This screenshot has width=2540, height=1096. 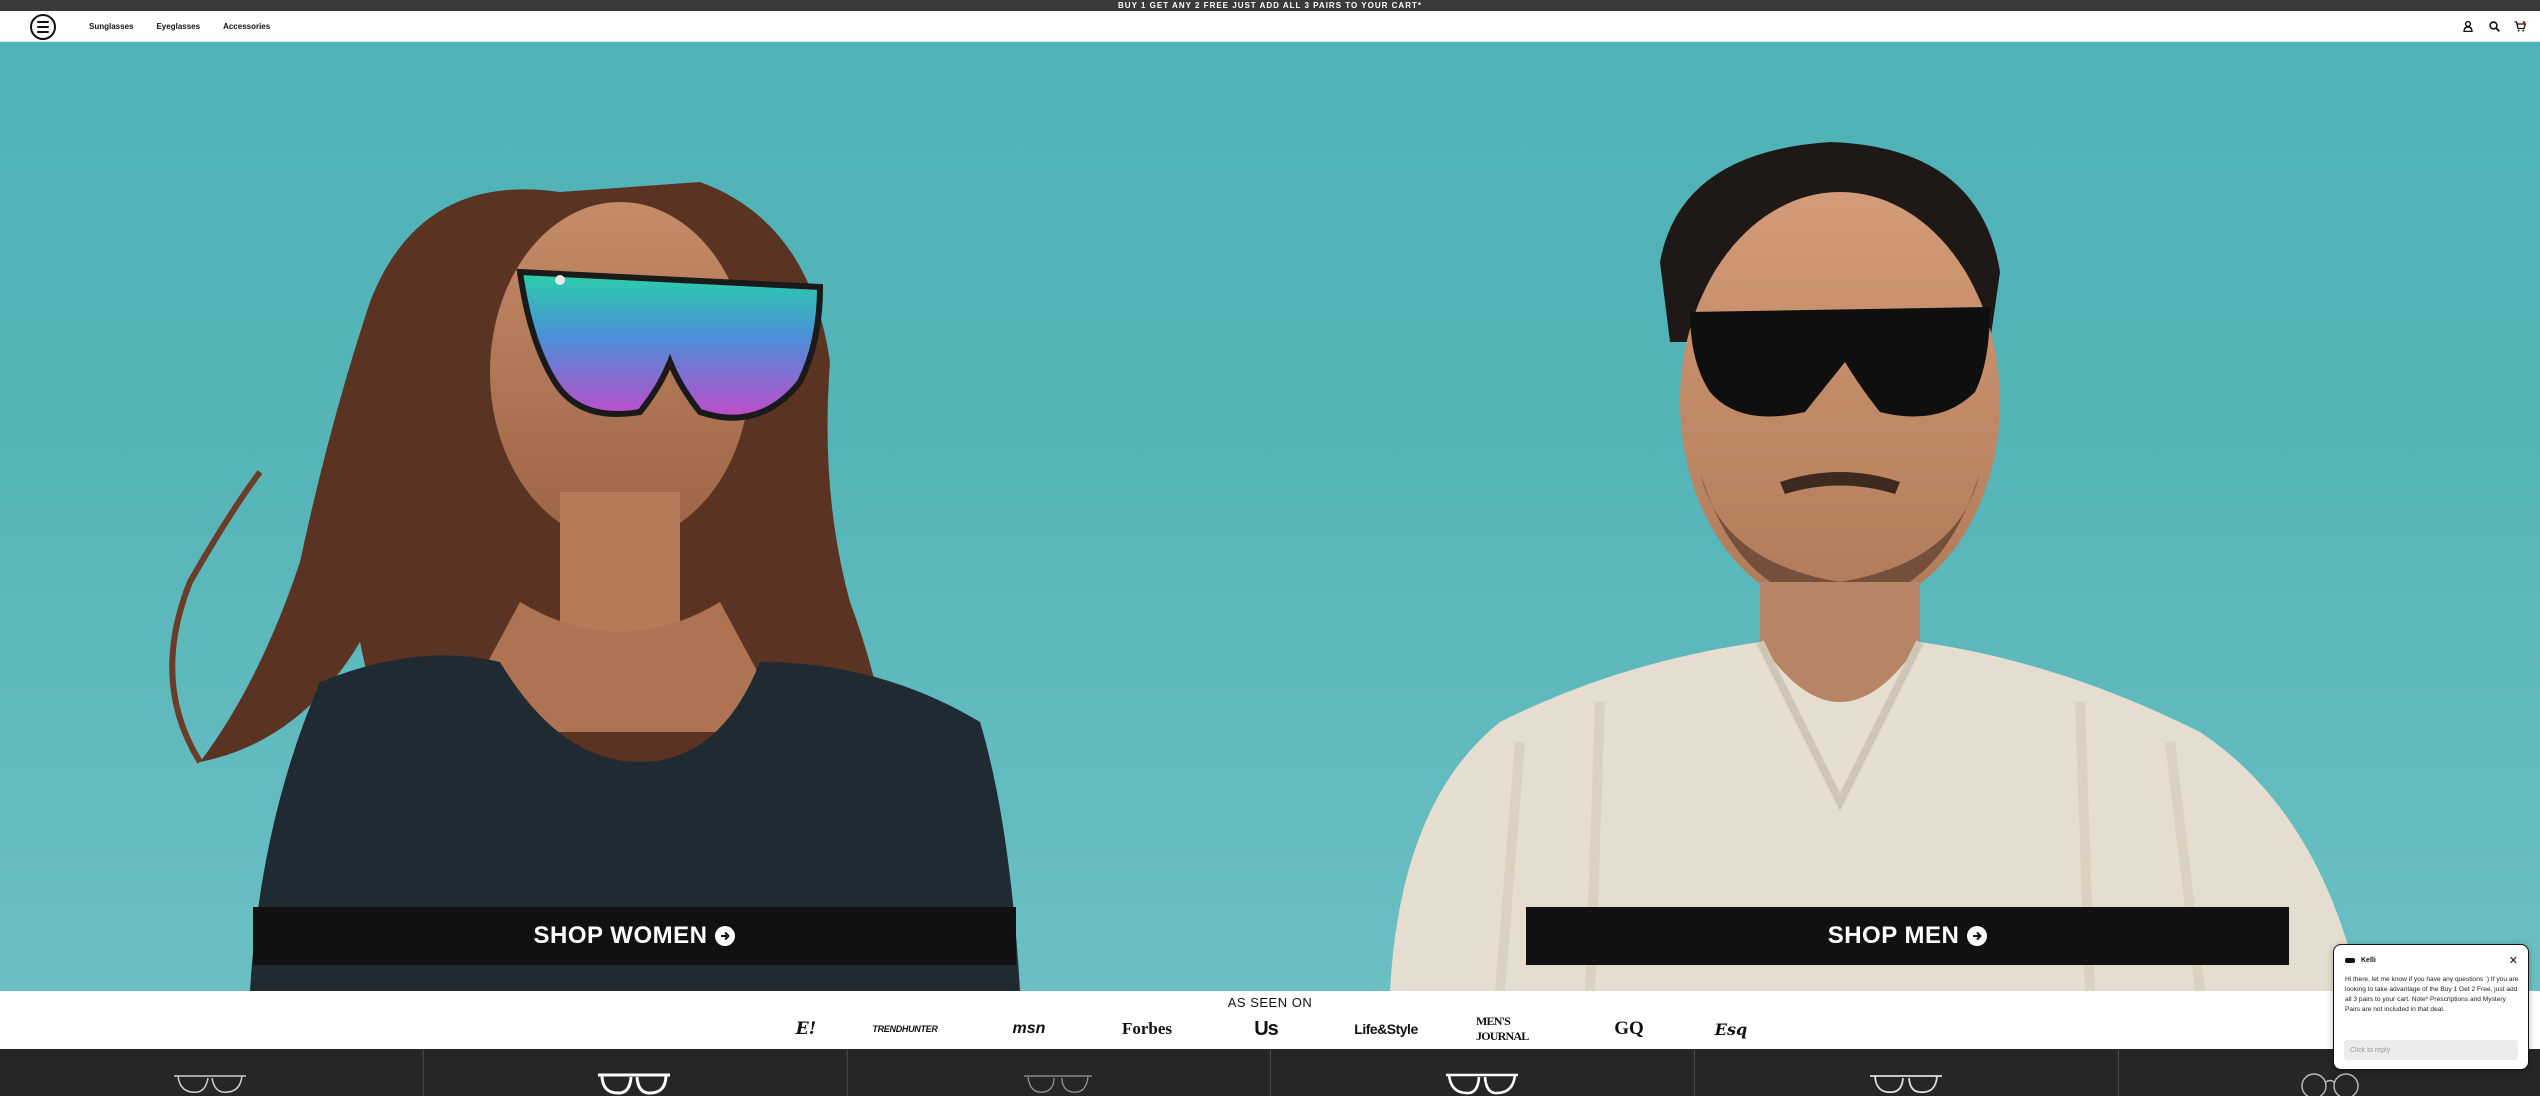 I want to click on shop-women-label: SHOP WOMEN, so click(x=620, y=935).